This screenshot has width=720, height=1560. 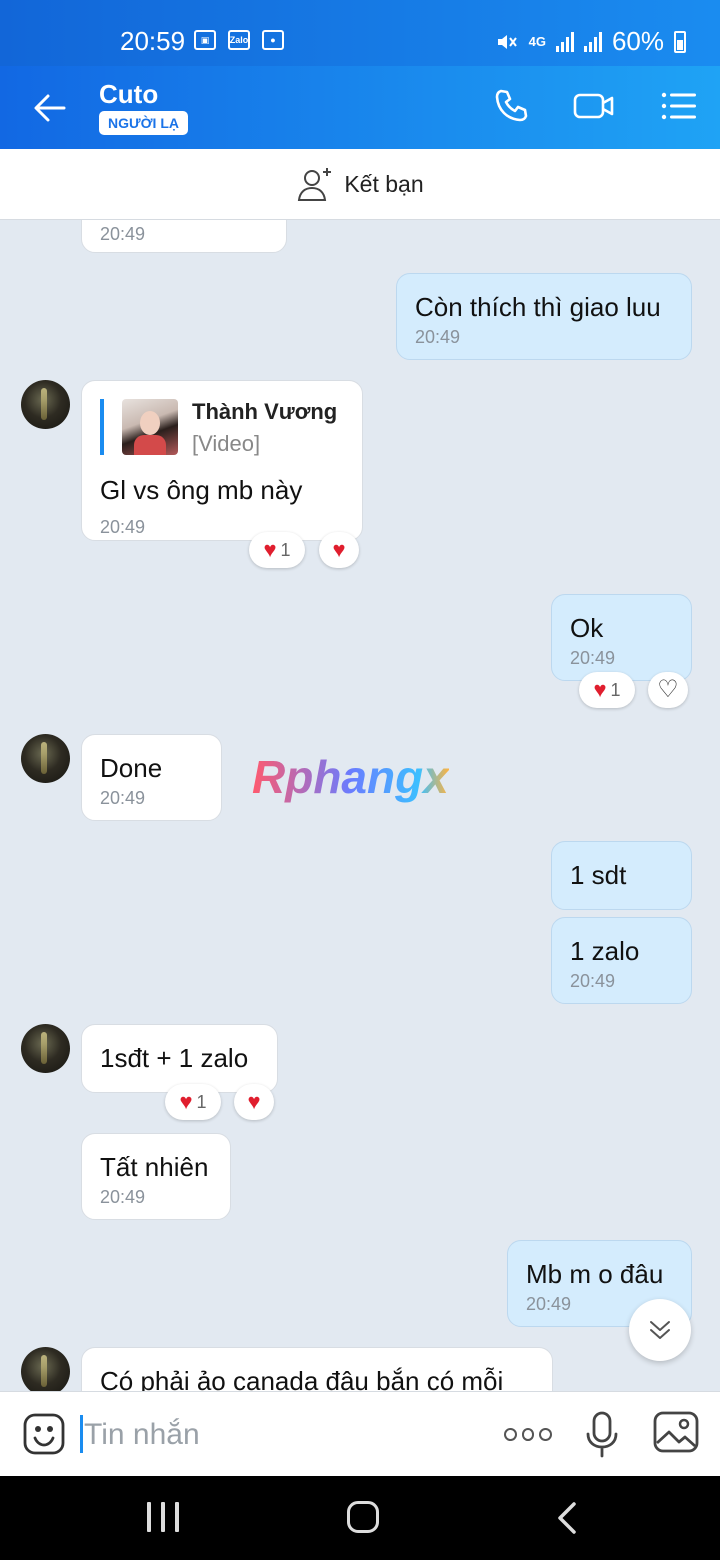 I want to click on message-bubble: 20:49, so click(x=184, y=236).